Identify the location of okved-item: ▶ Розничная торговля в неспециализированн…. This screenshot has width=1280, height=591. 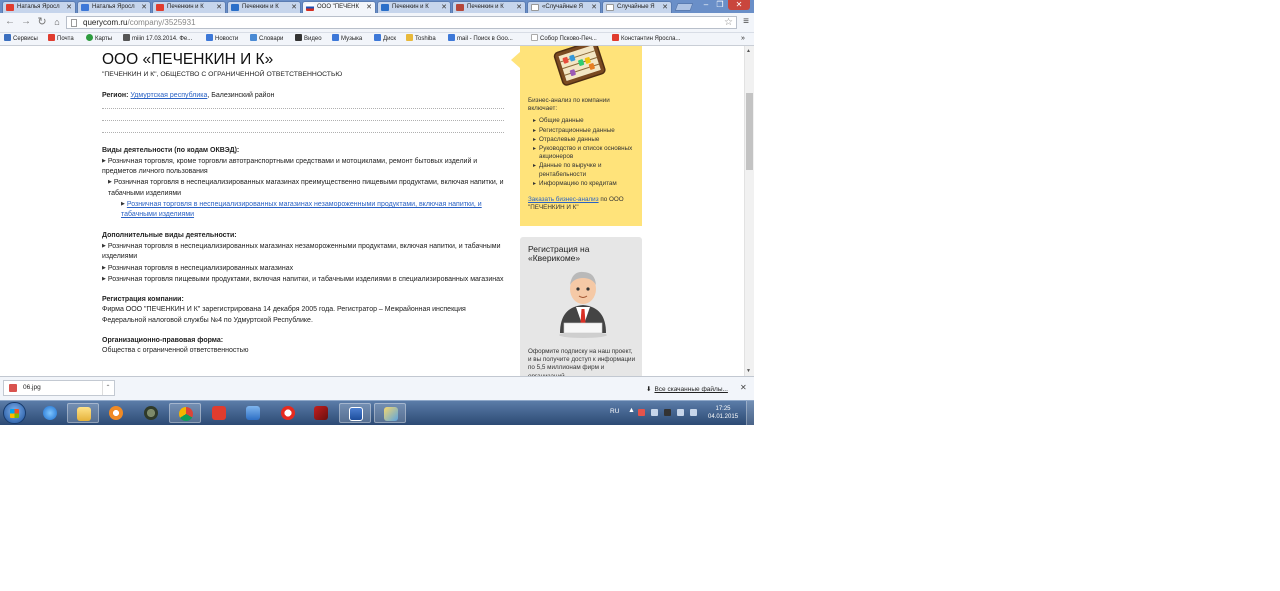
(303, 210).